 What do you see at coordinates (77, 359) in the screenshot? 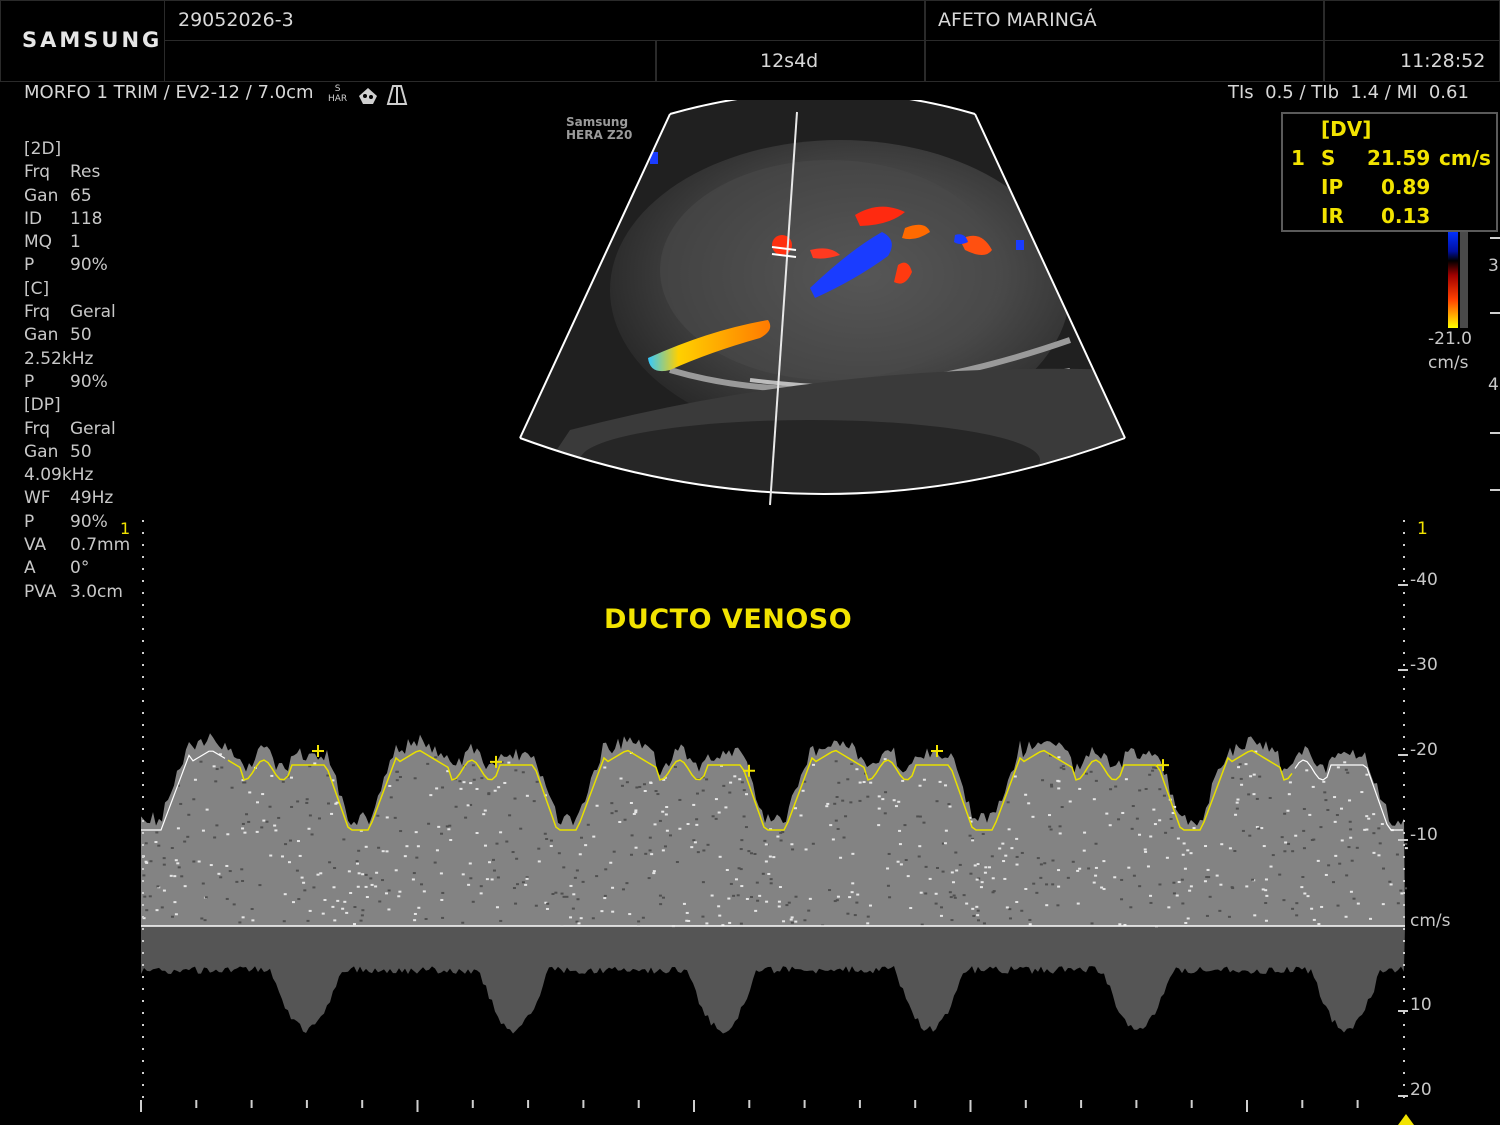
I see `param-row: 2.52kHz` at bounding box center [77, 359].